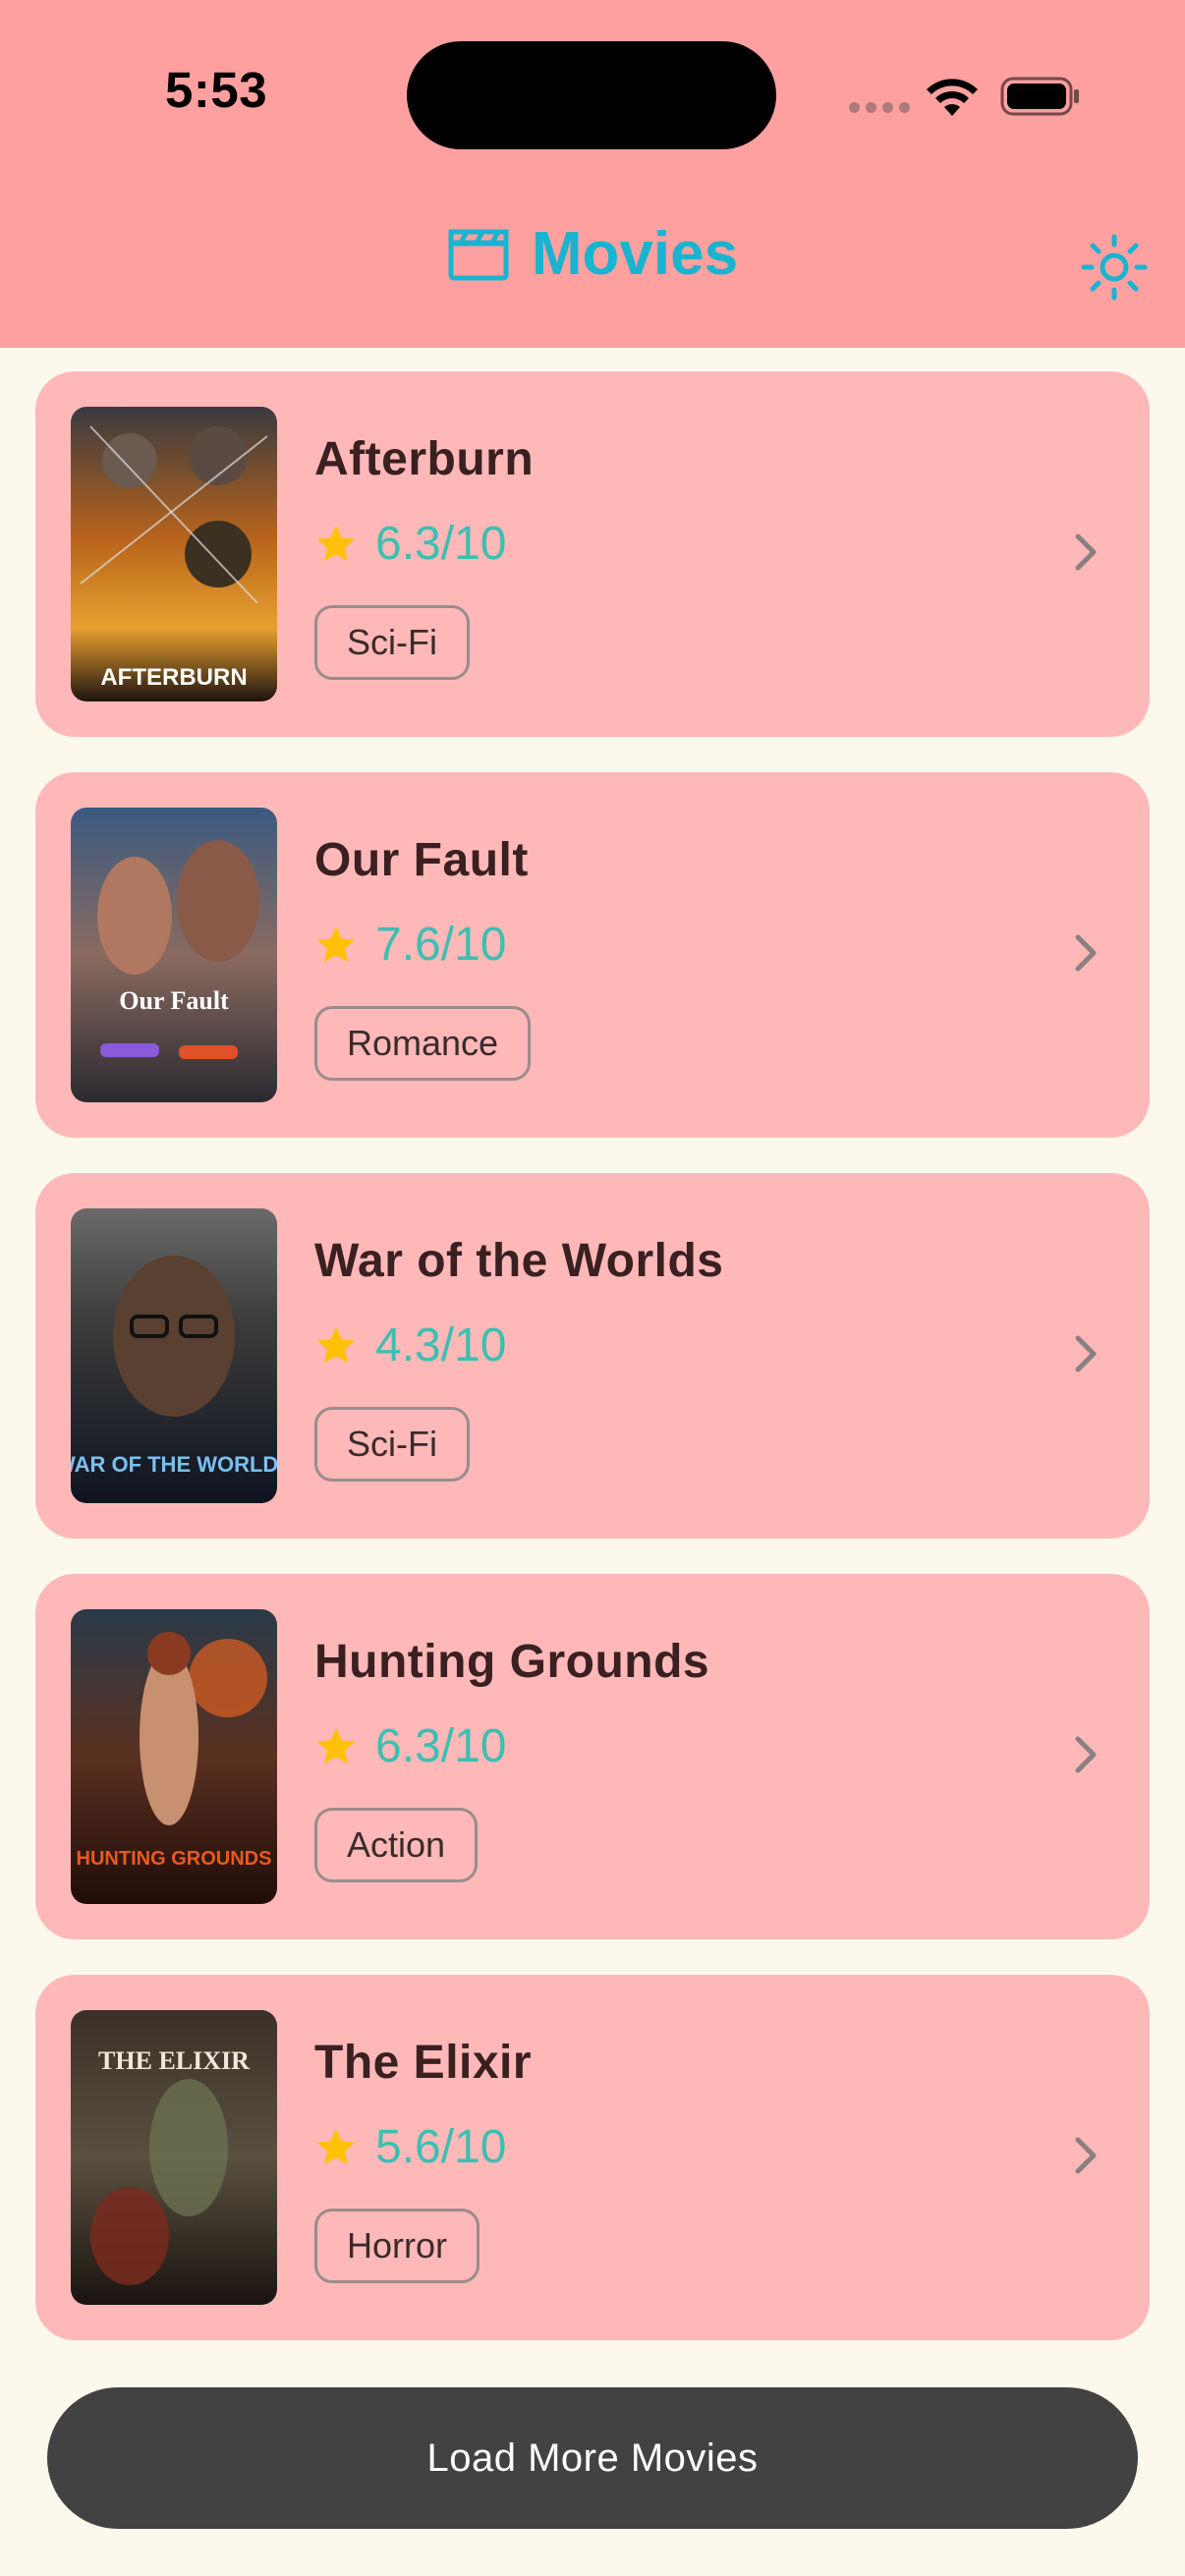 Image resolution: width=1185 pixels, height=2576 pixels. I want to click on movie-poster: Our Fault, so click(174, 955).